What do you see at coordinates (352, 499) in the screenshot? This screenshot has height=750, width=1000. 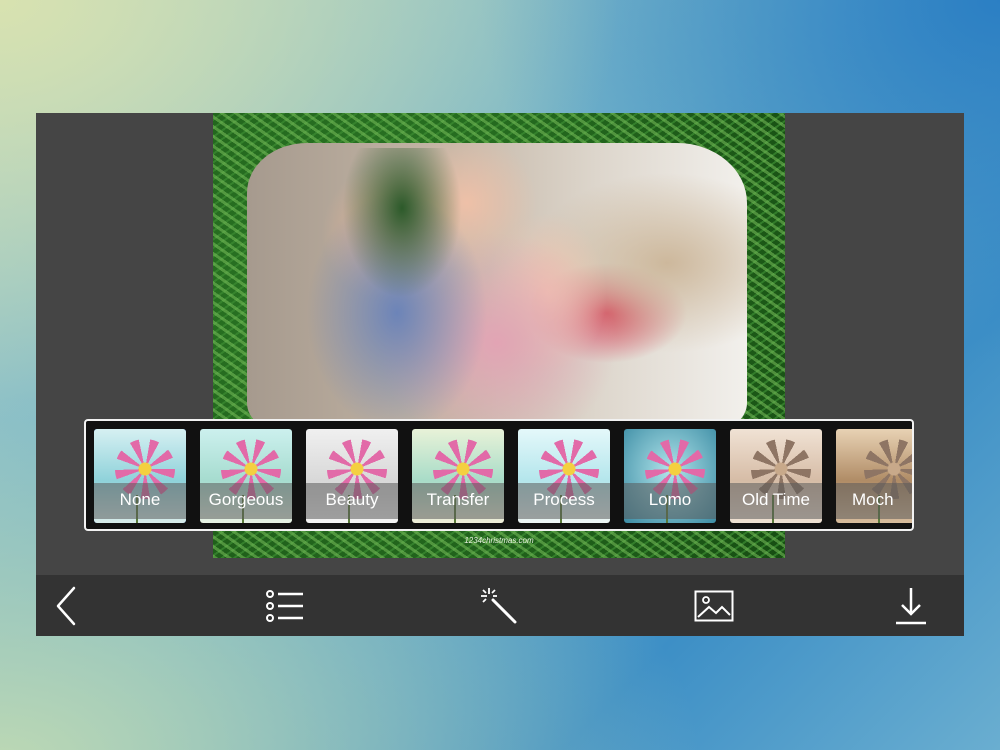 I see `filter-label: Beauty` at bounding box center [352, 499].